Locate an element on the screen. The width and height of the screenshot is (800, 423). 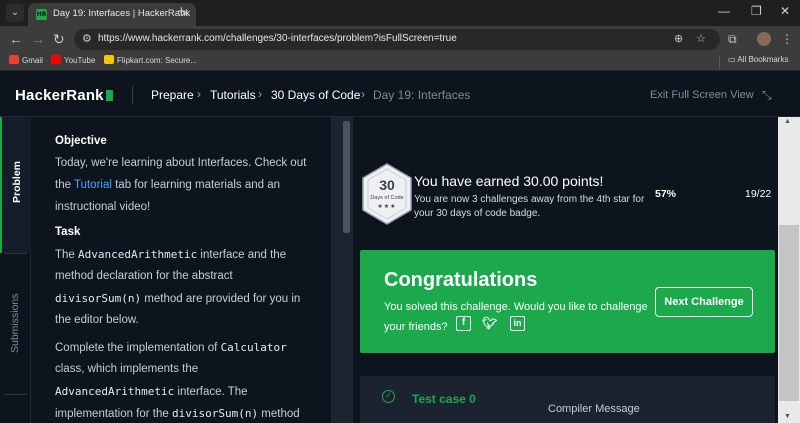
test-case-tab: Test case 0 is located at coordinates (444, 399).